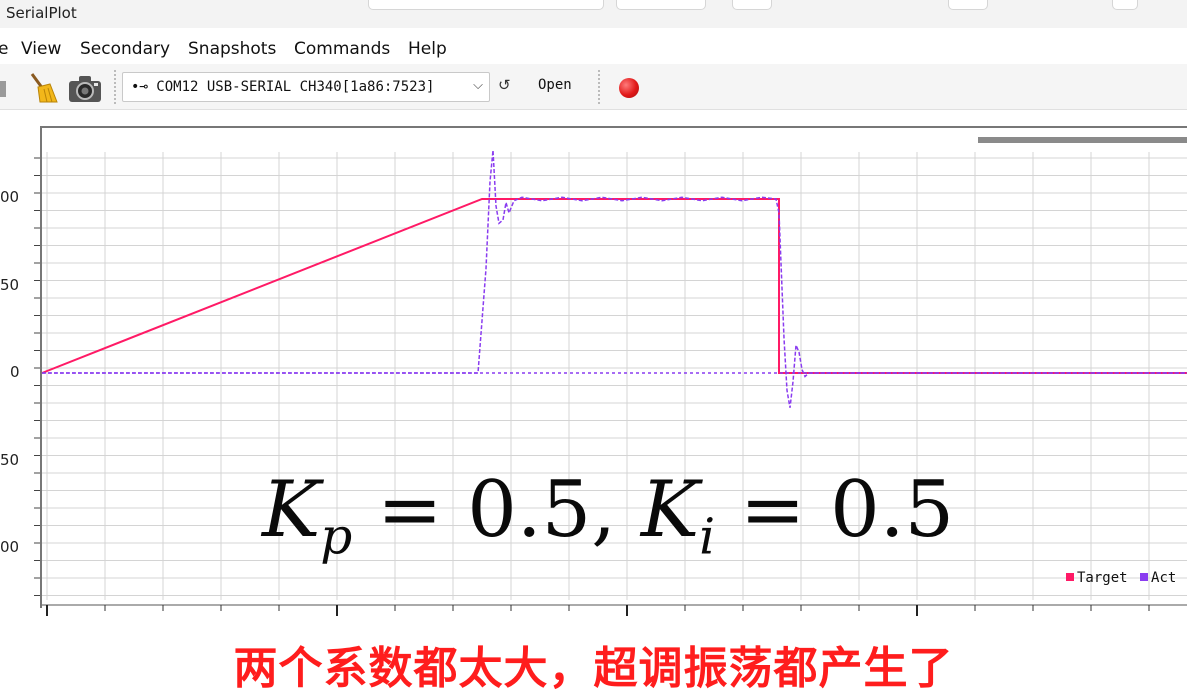 This screenshot has width=1187, height=696. What do you see at coordinates (707, 536) in the screenshot?
I see `formula-sub-i: i` at bounding box center [707, 536].